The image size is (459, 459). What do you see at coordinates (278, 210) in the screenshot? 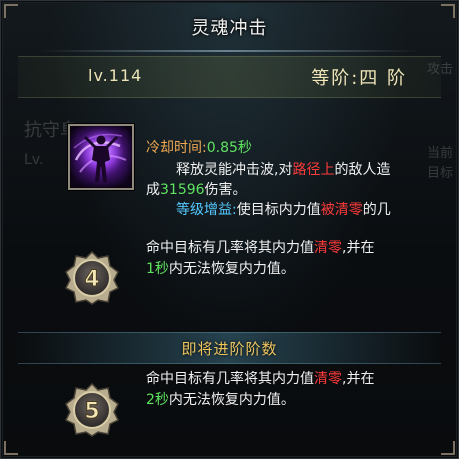
I see `grade-text: 使目标内力值` at bounding box center [278, 210].